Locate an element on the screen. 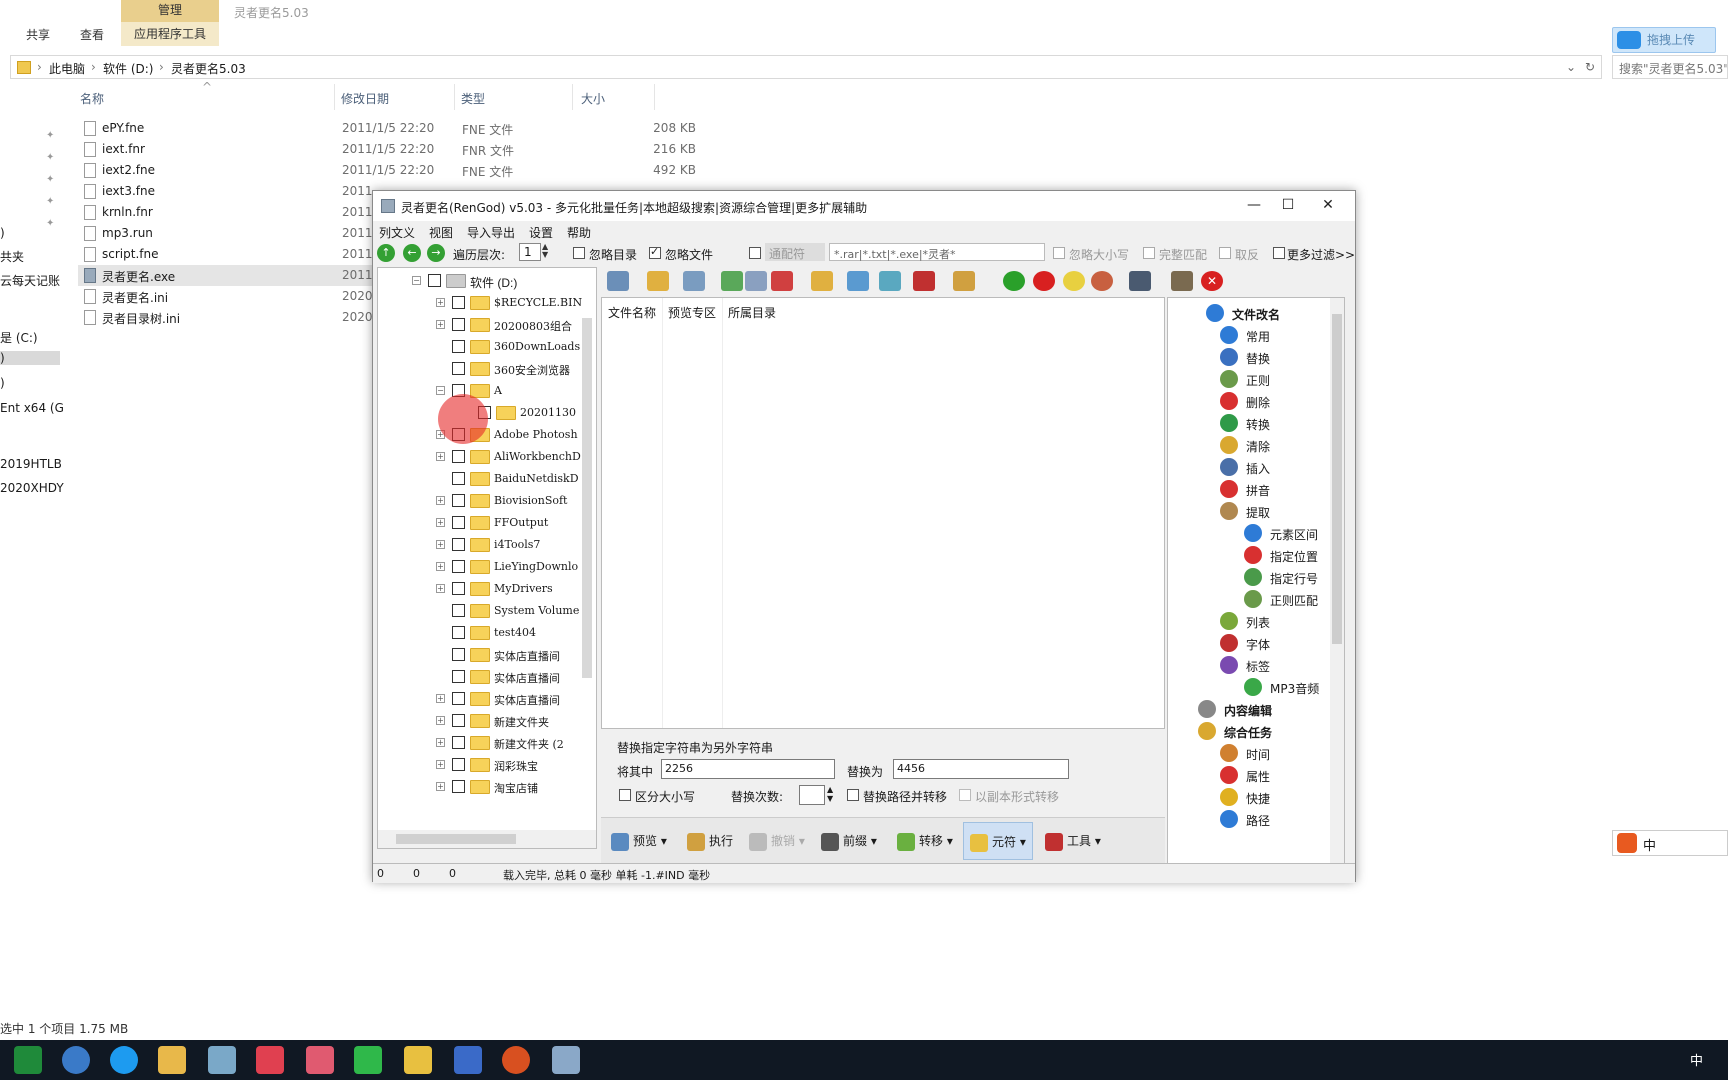 The width and height of the screenshot is (1728, 1080). forward-arrow-icon: → is located at coordinates (436, 253).